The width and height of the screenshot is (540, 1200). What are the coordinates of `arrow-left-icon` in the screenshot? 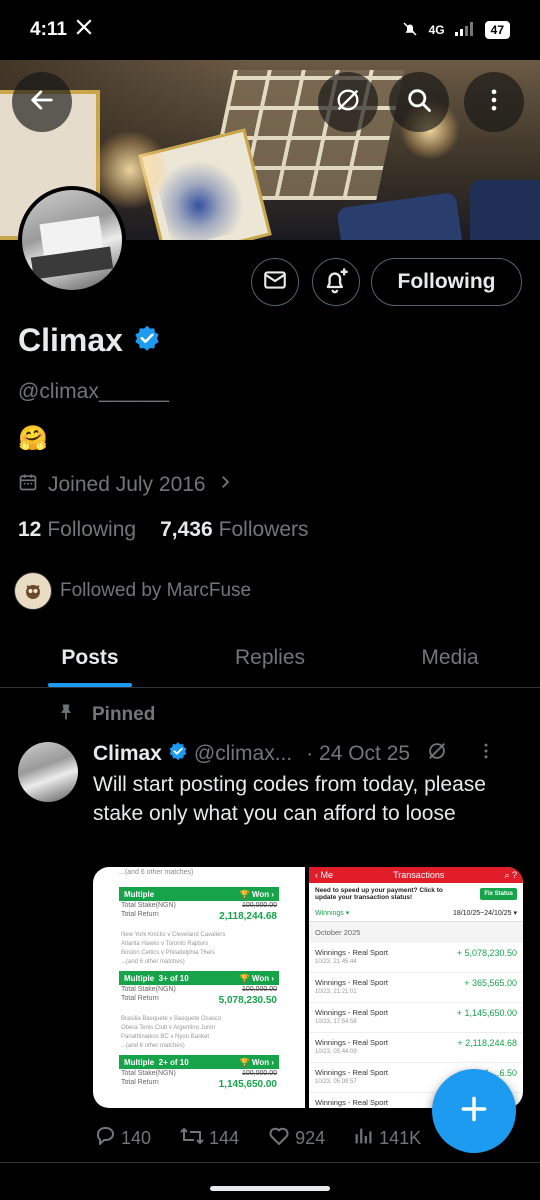 It's located at (42, 102).